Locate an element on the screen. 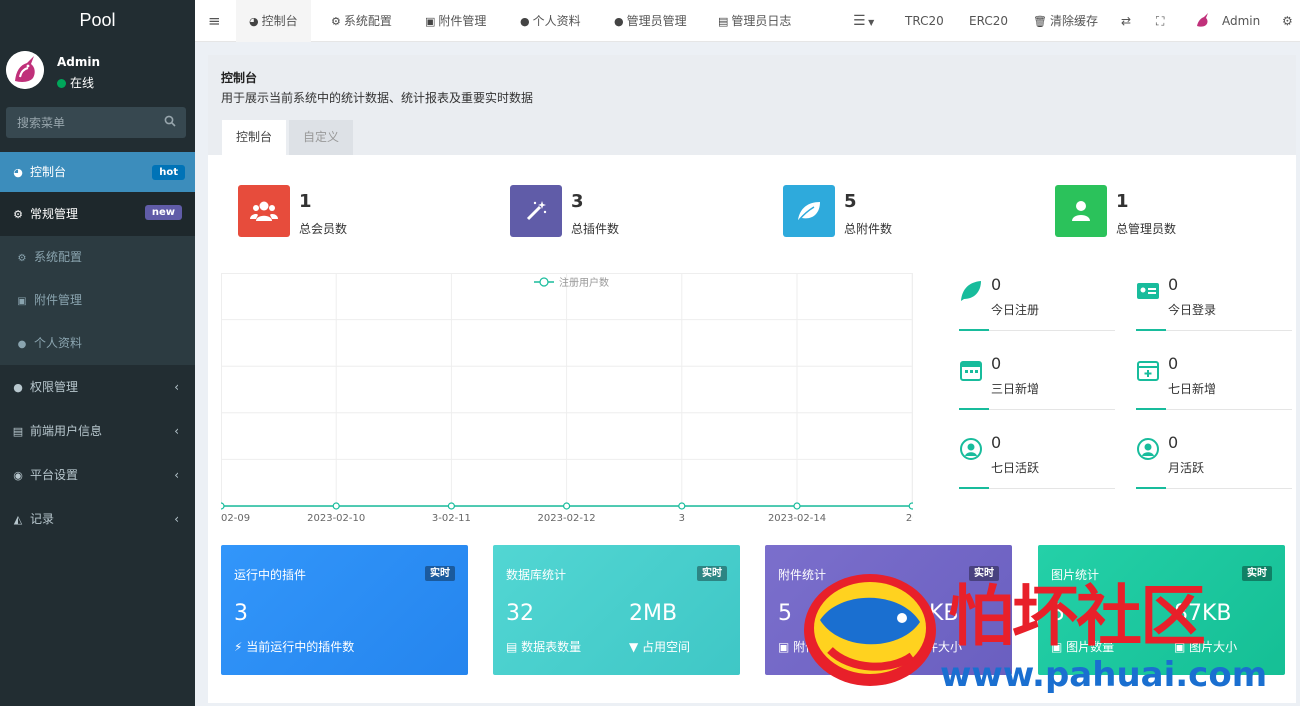 This screenshot has width=1300, height=706. user-icon: ● is located at coordinates (619, 21).